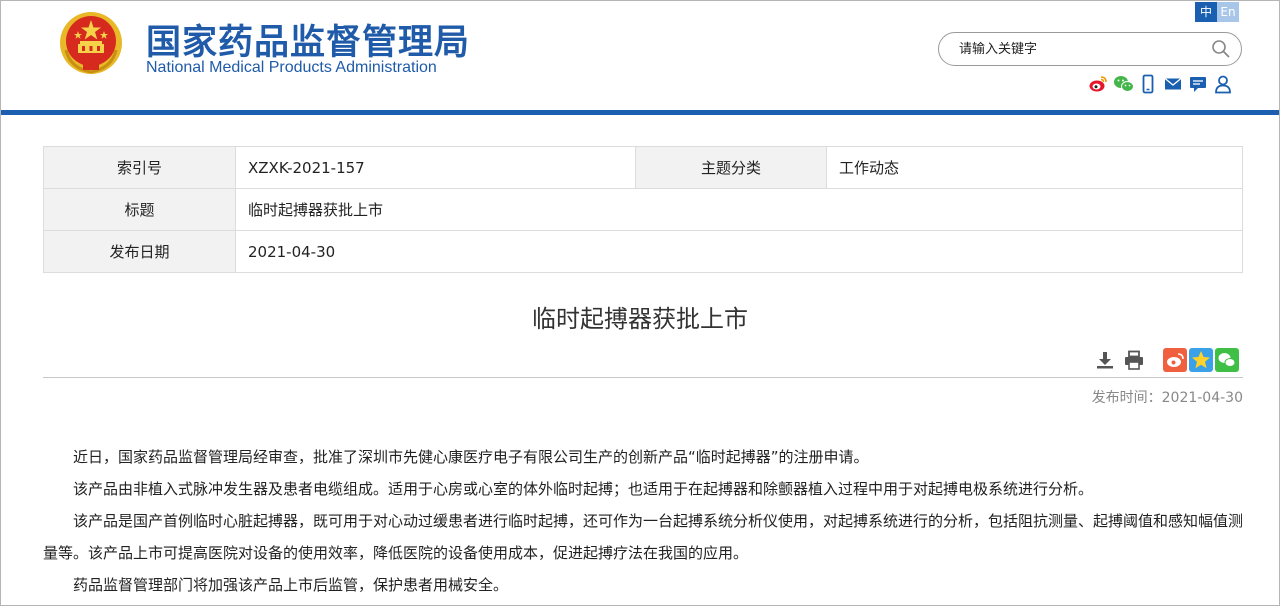 Image resolution: width=1280 pixels, height=606 pixels. Describe the element at coordinates (1227, 360) in the screenshot. I see `wechat-share-icon` at that location.